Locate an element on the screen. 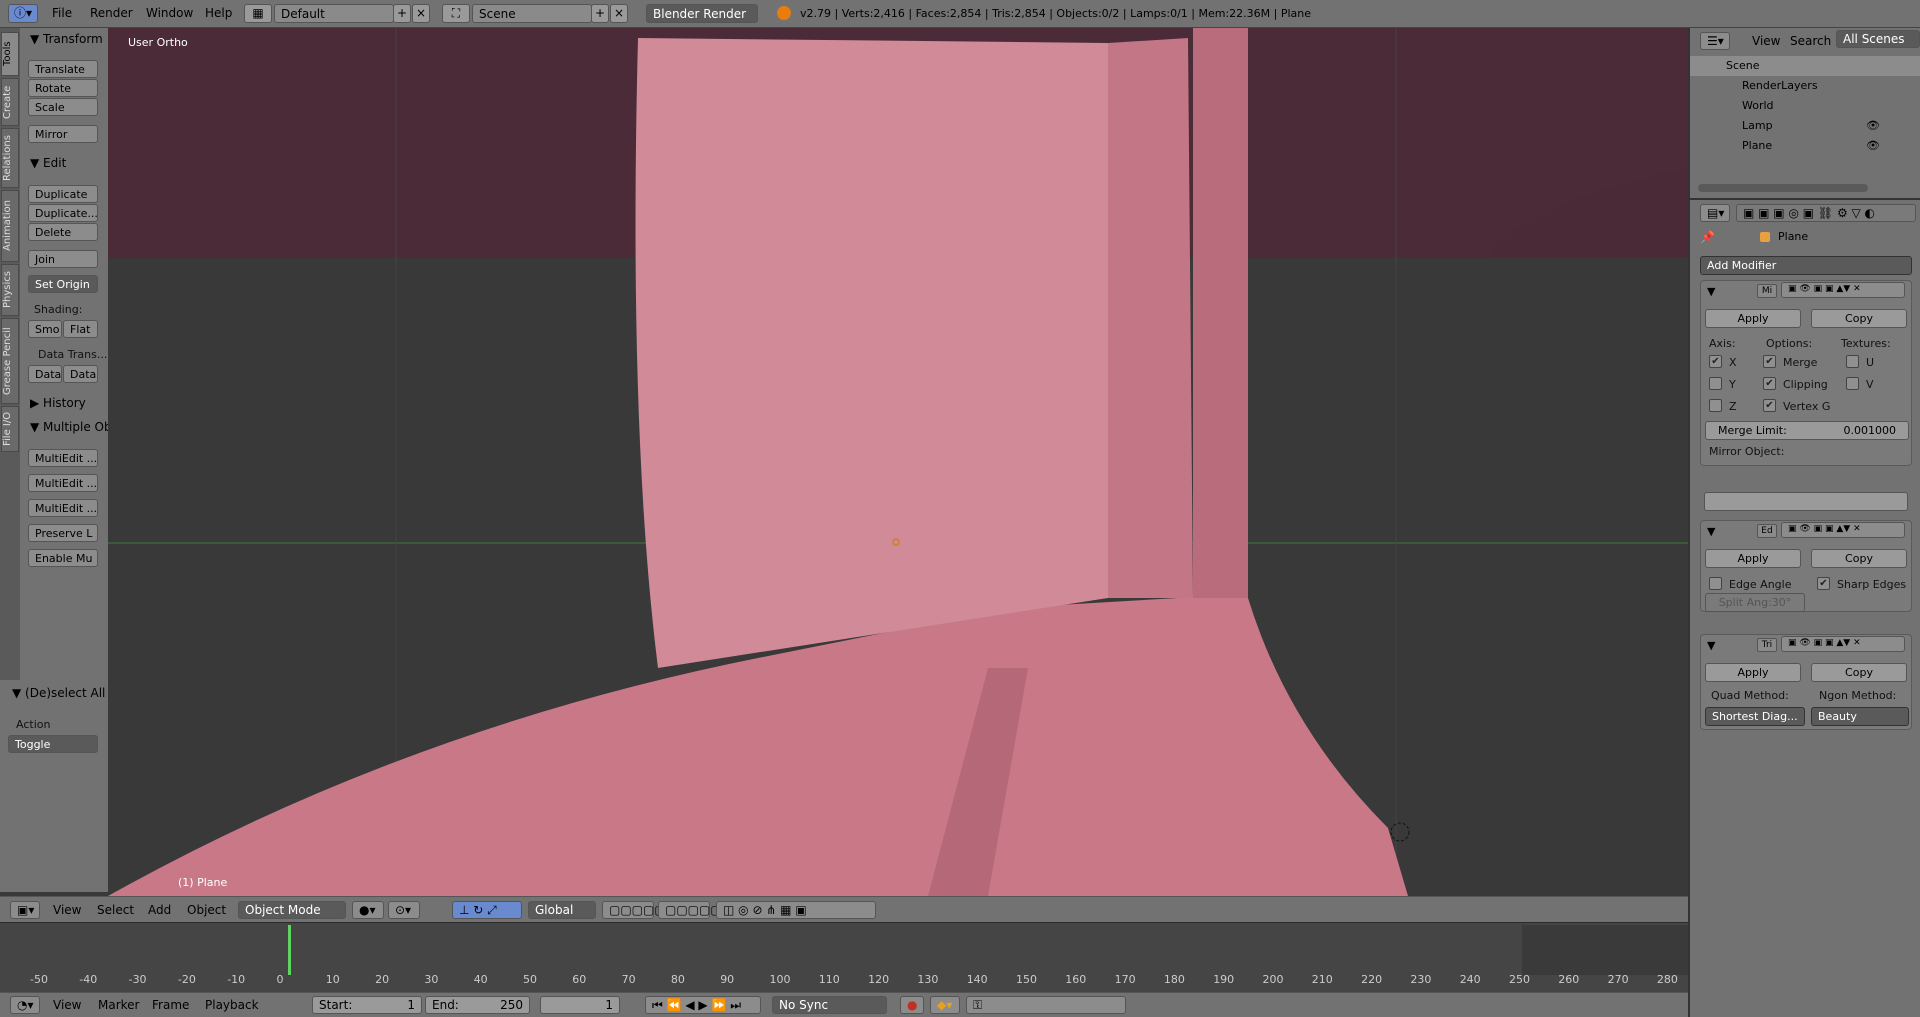  render-engine-select: Blender Render is located at coordinates (702, 13).